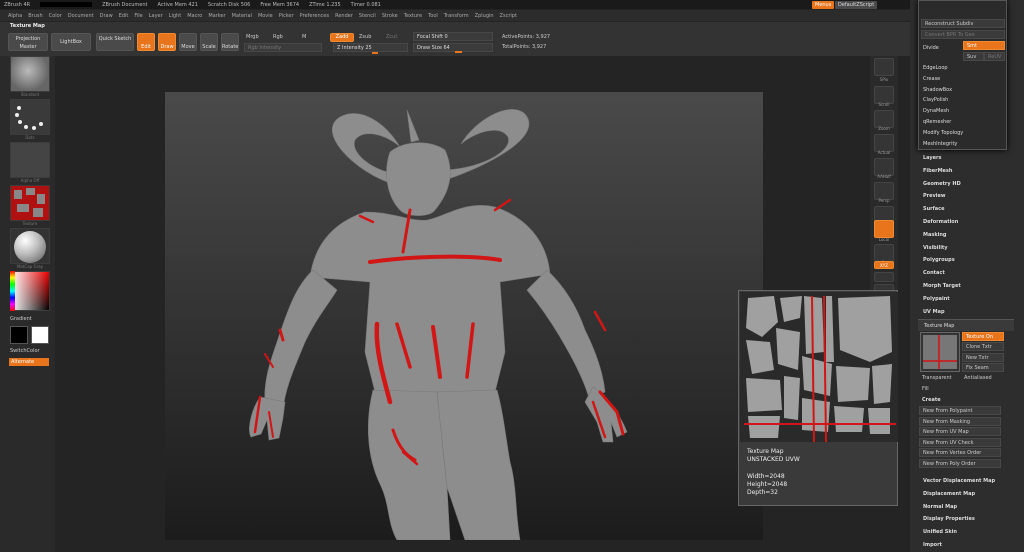  I want to click on fix-seam-button: Fix Seam, so click(983, 367).